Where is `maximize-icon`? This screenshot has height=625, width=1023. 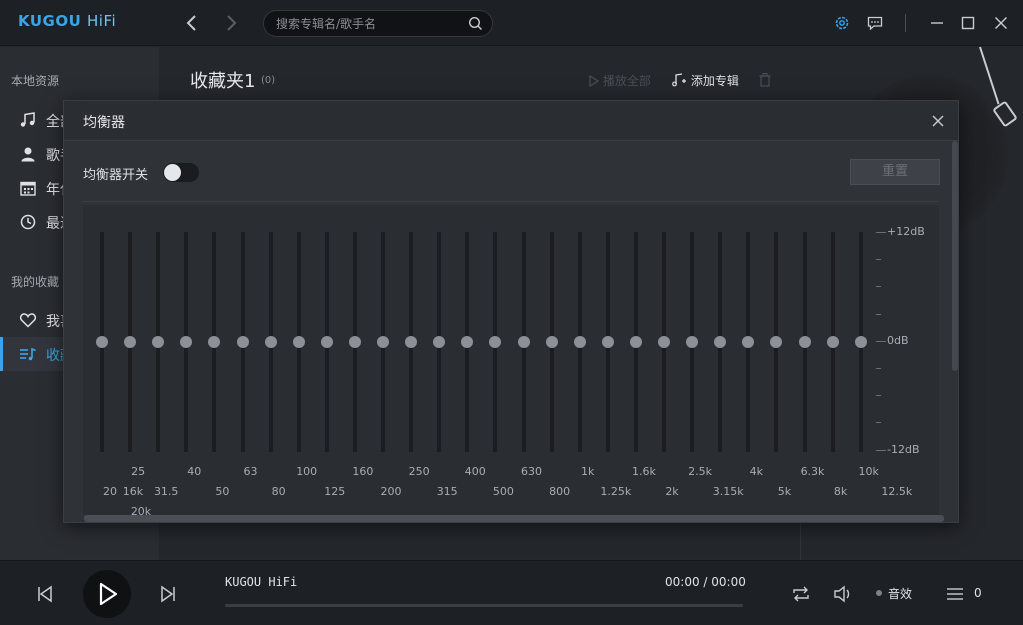 maximize-icon is located at coordinates (968, 23).